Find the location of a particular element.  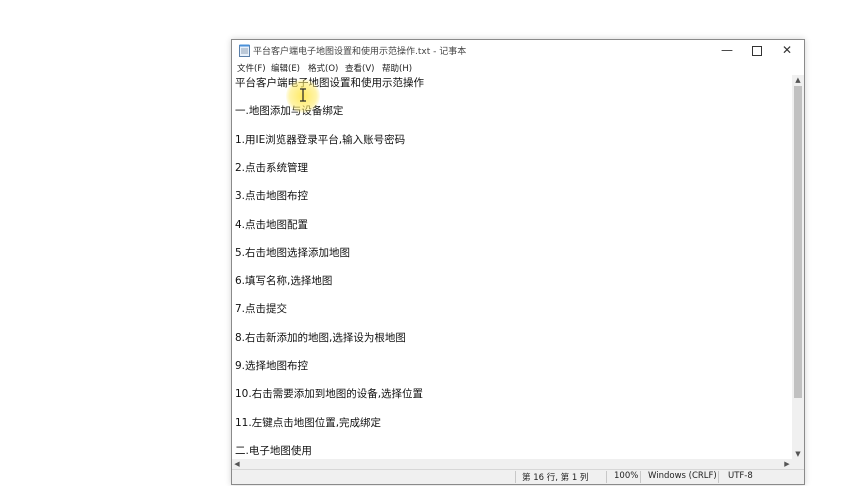

close-button: ✕ is located at coordinates (787, 50).